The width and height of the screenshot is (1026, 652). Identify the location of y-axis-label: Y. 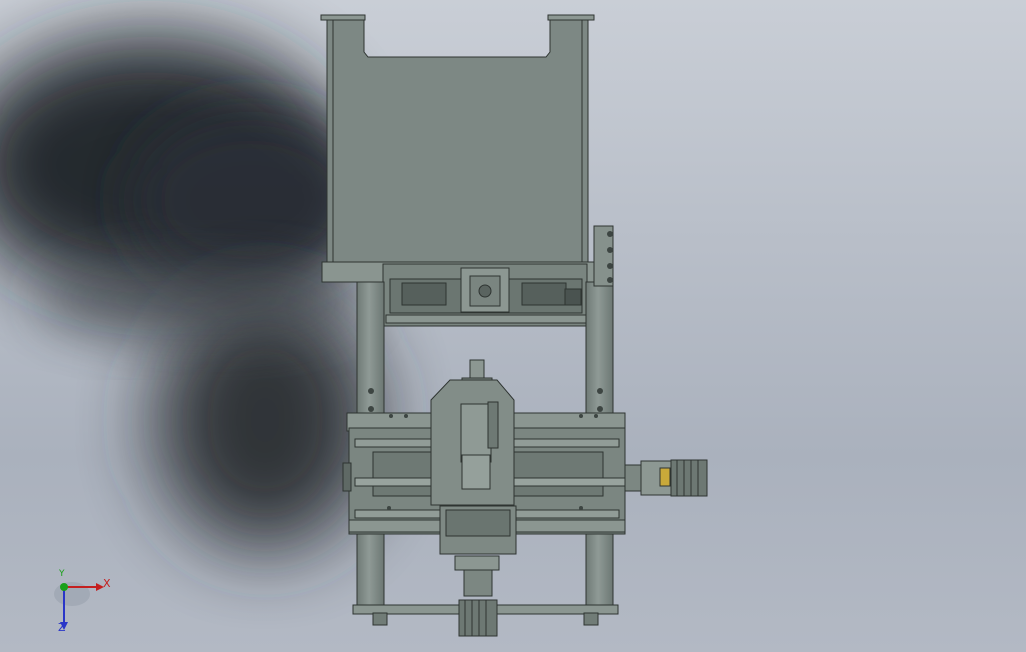
(62, 574).